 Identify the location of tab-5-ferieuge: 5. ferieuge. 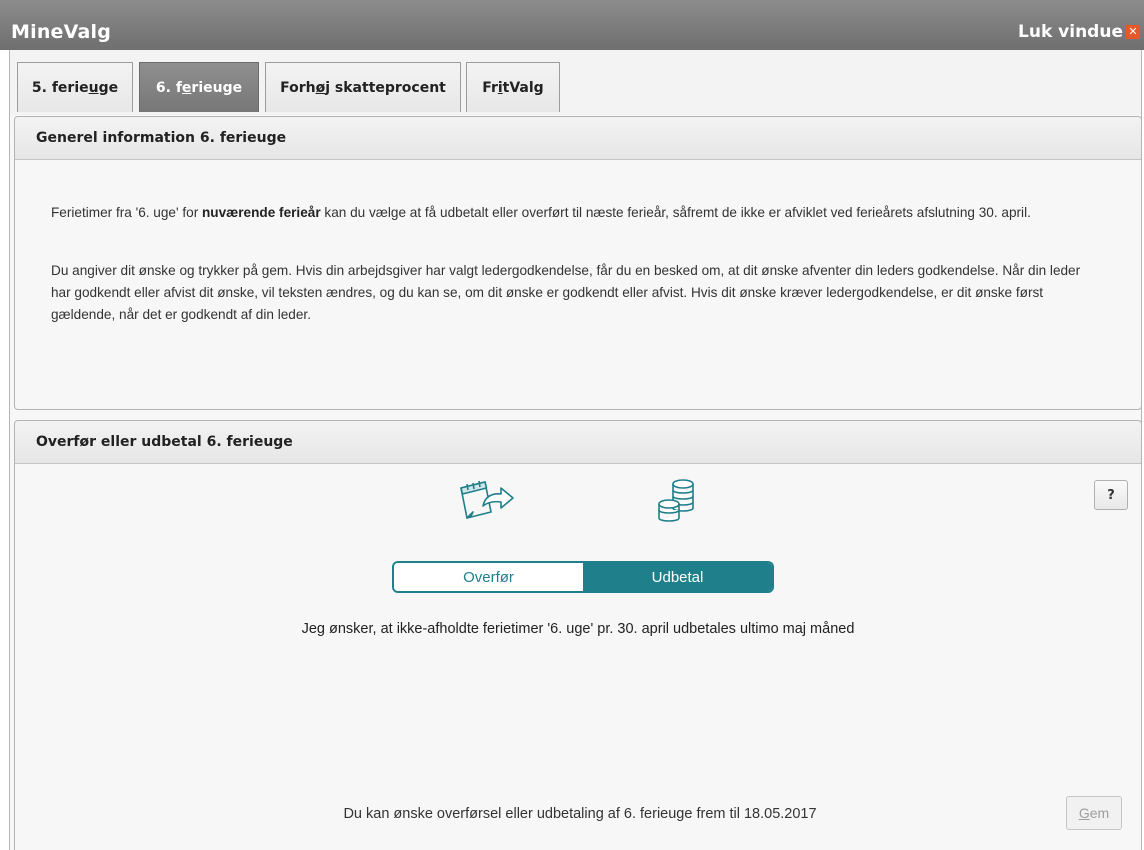
(75, 87).